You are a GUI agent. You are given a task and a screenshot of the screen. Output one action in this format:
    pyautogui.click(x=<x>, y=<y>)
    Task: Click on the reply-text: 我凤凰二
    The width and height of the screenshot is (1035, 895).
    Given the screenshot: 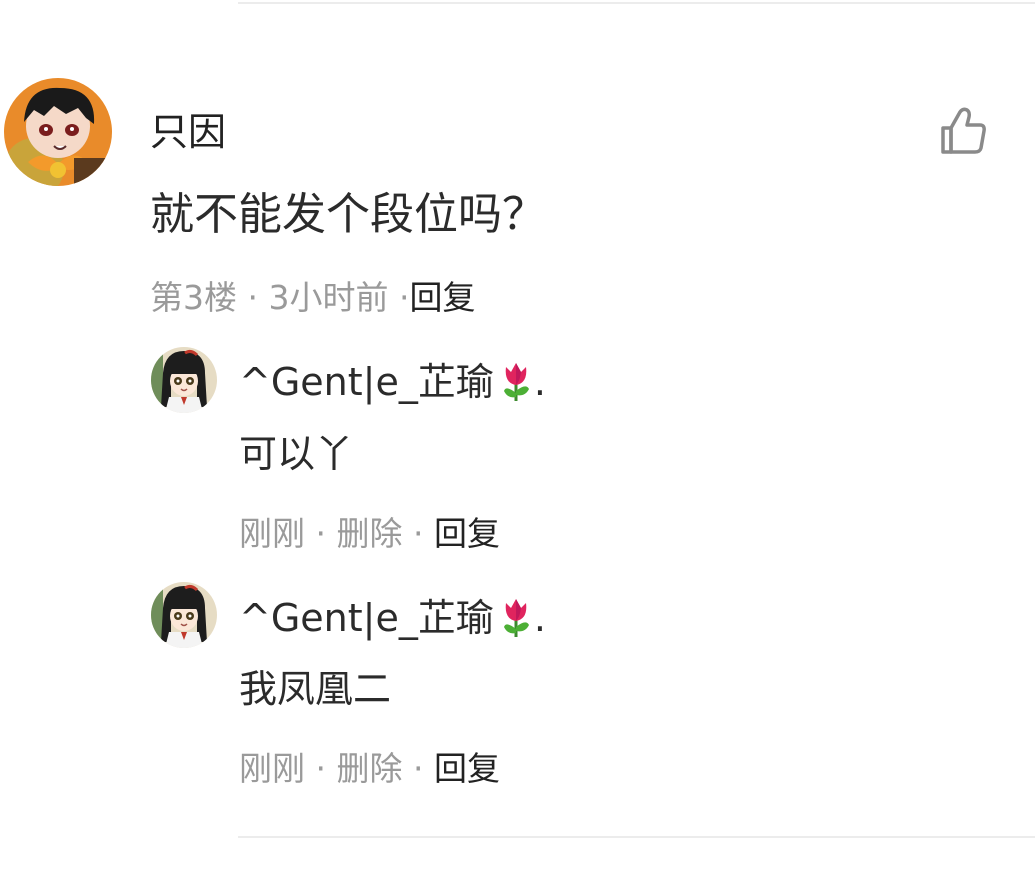 What is the action you would take?
    pyautogui.click(x=315, y=689)
    